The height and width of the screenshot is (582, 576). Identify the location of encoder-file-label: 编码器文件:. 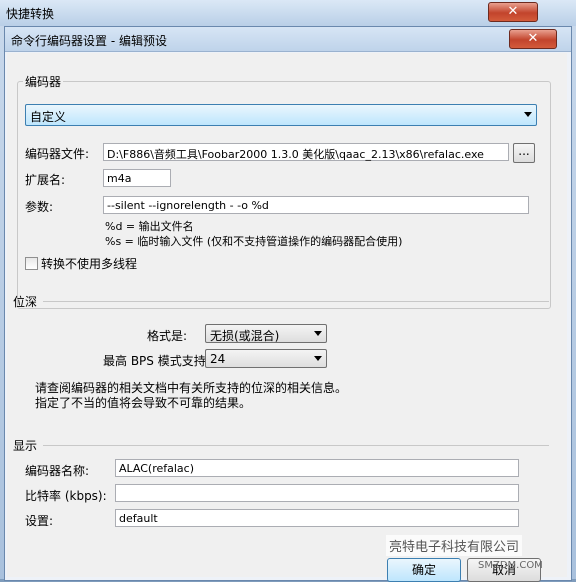
(57, 154).